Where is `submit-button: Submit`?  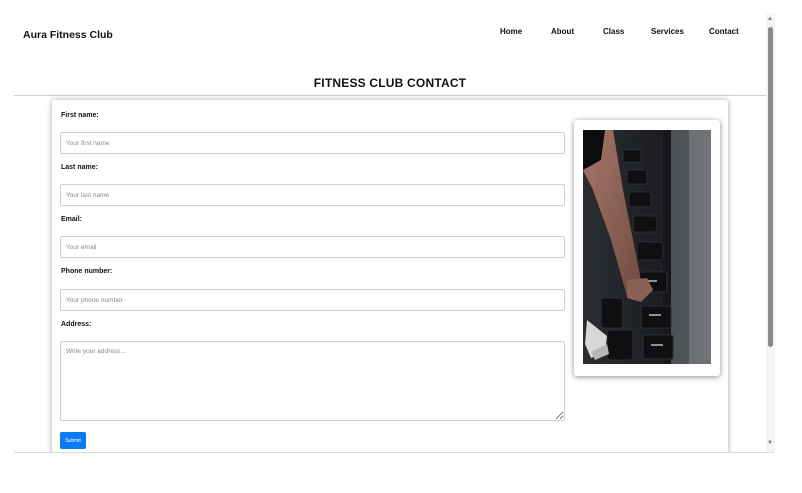 submit-button: Submit is located at coordinates (73, 440).